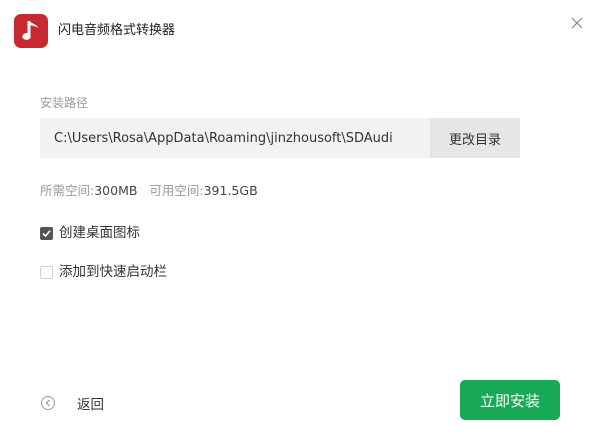  What do you see at coordinates (475, 138) in the screenshot?
I see `change-directory-button: 更改目录` at bounding box center [475, 138].